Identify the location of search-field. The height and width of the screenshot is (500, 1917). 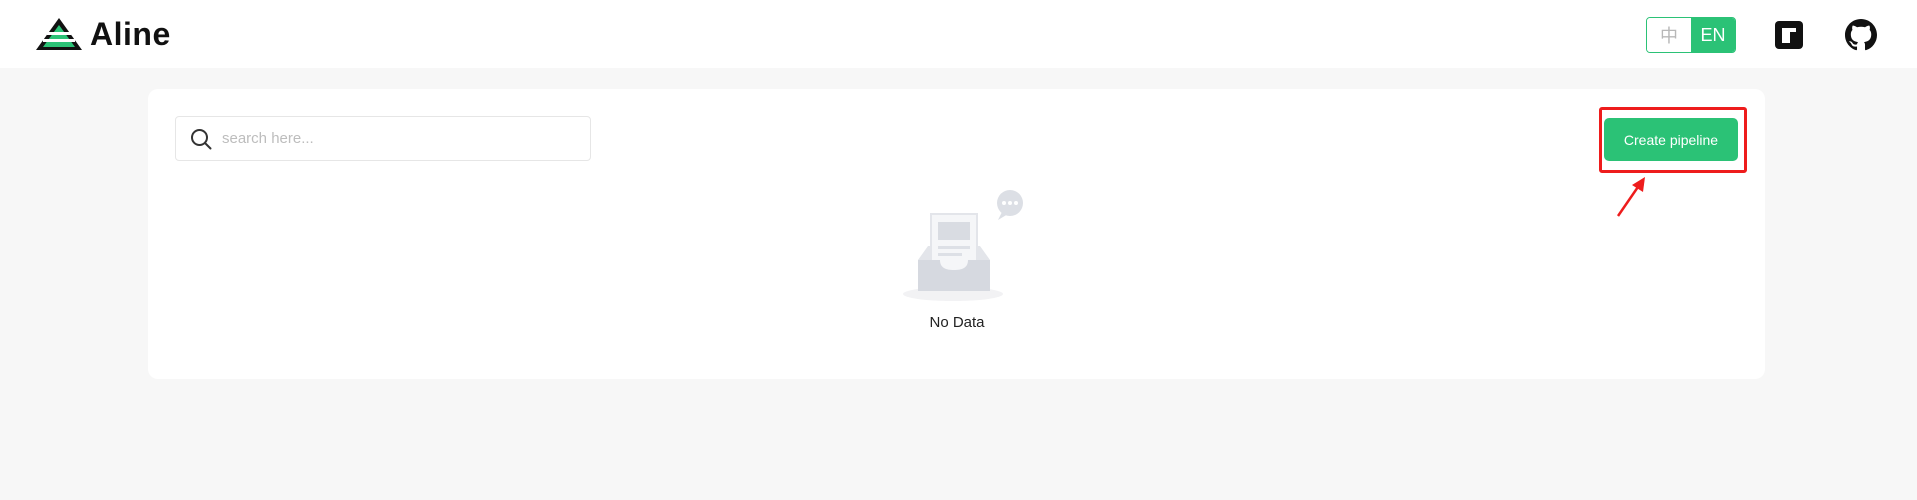
(383, 138).